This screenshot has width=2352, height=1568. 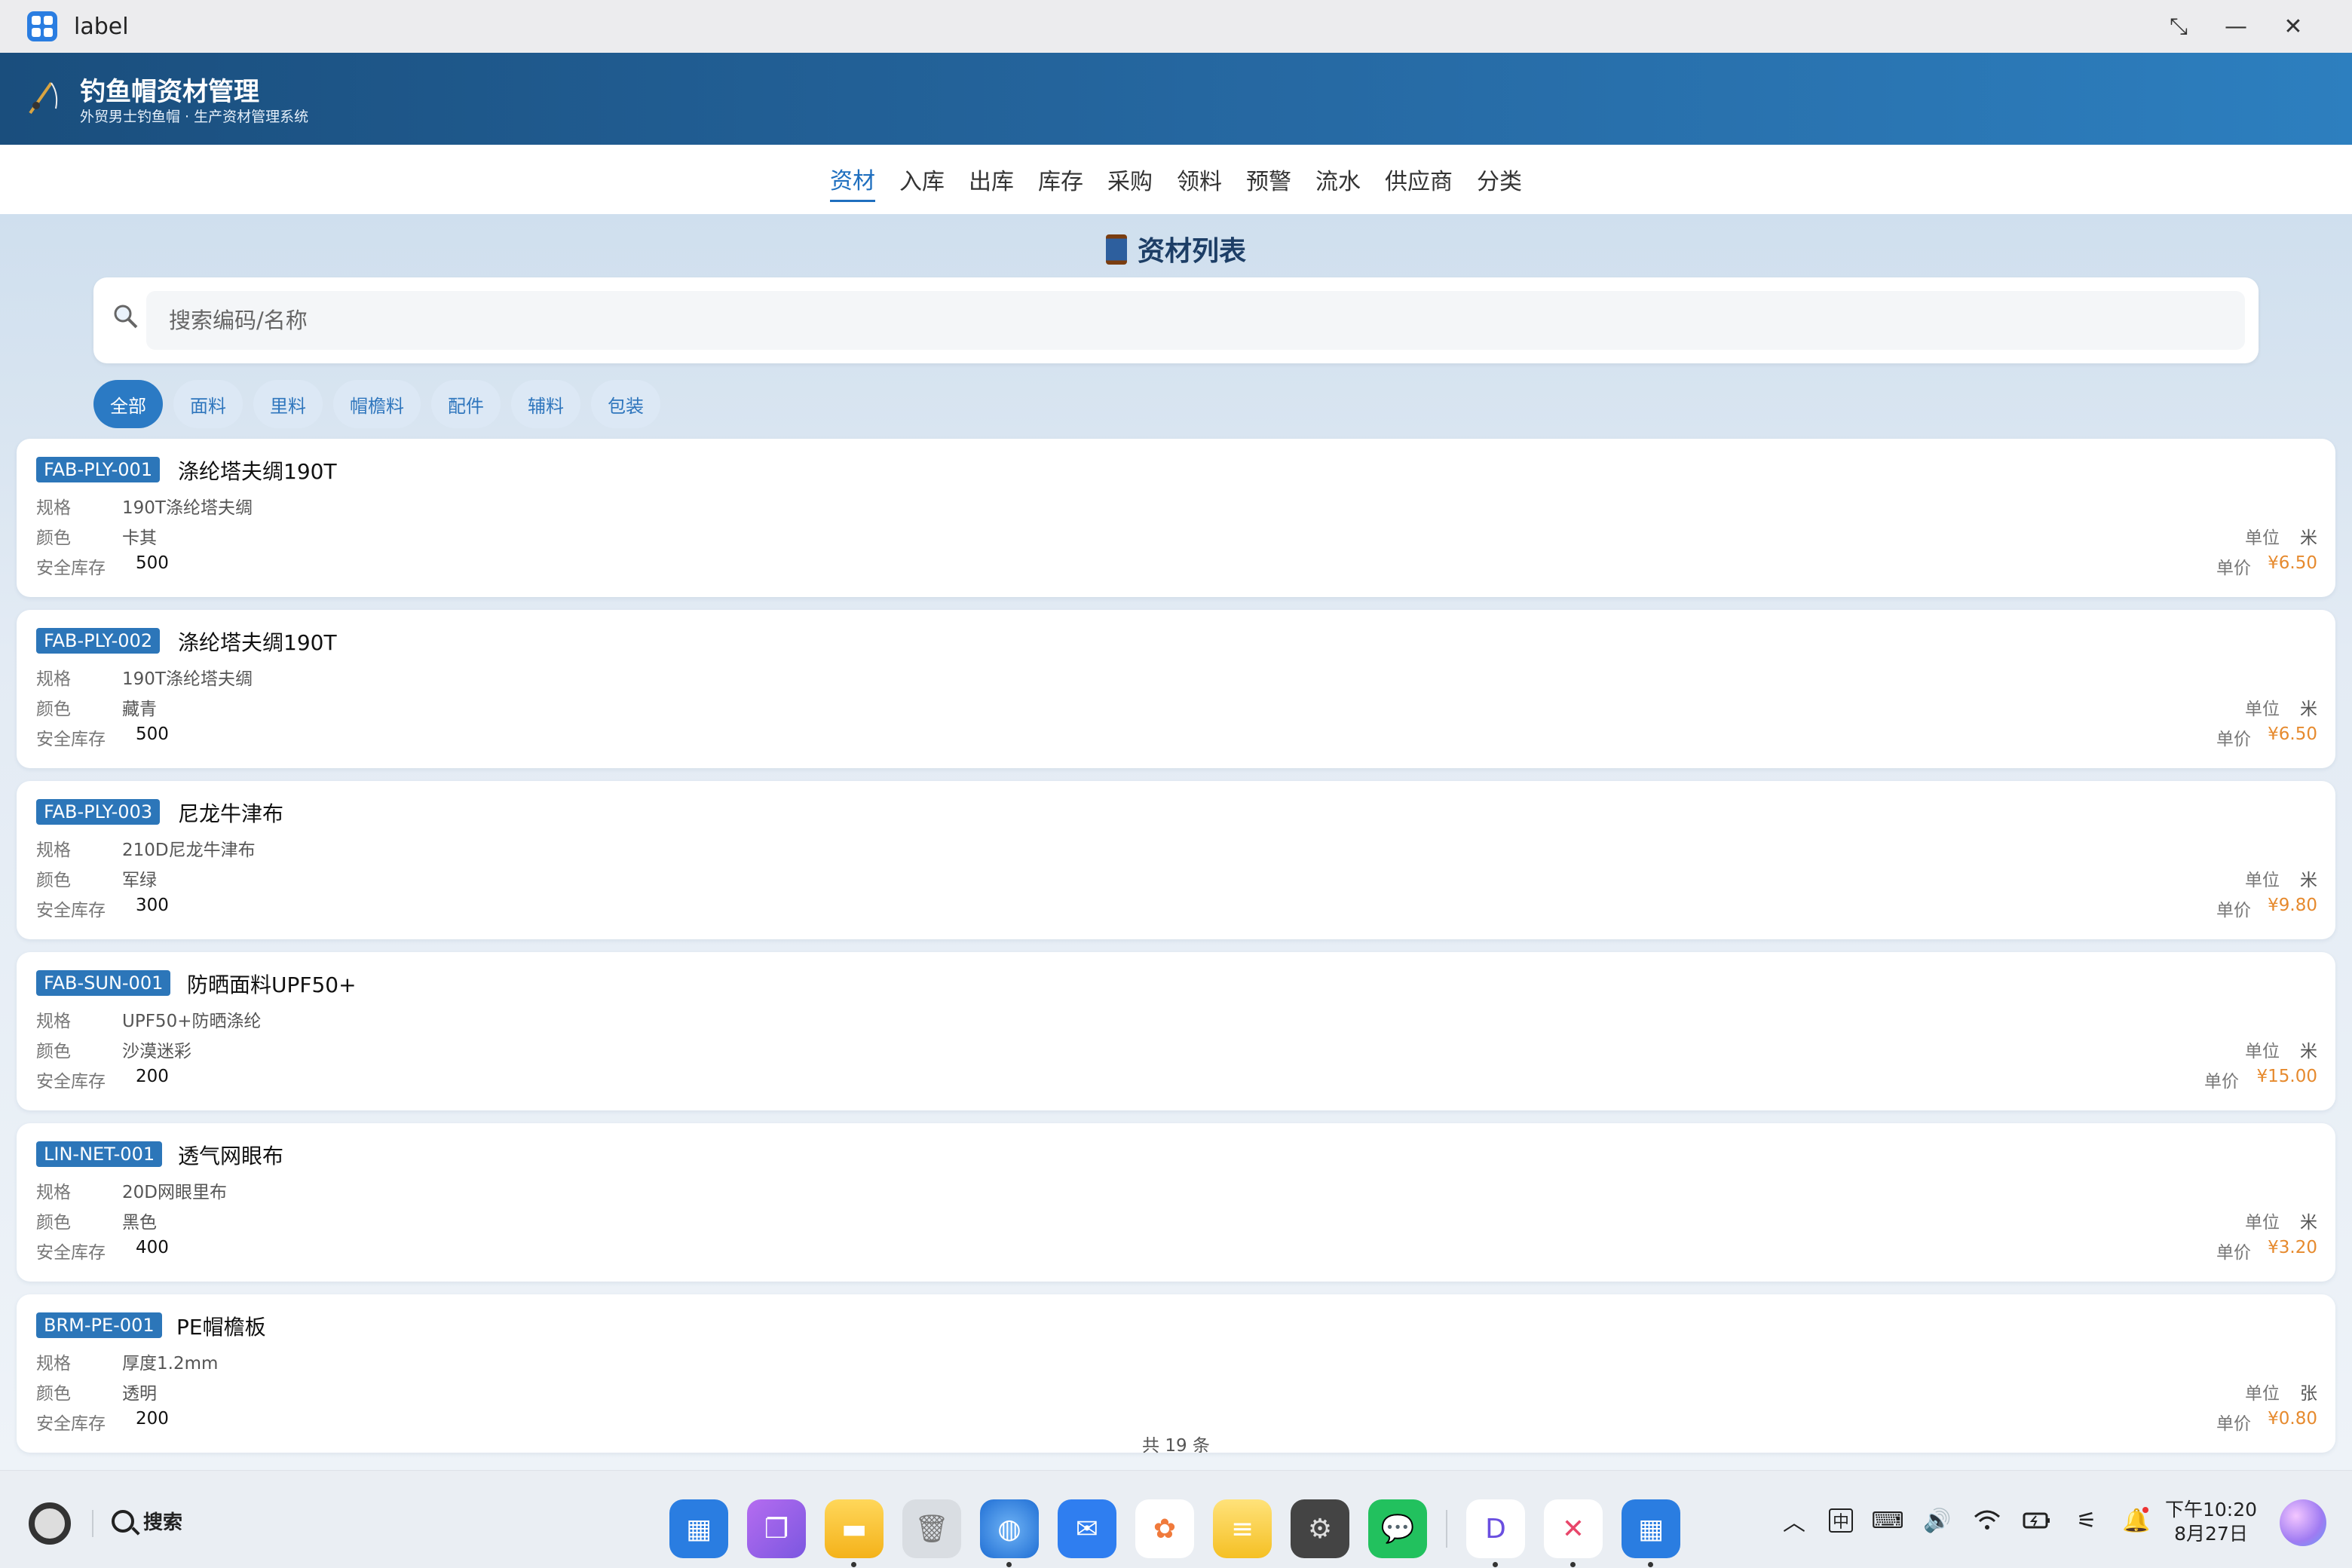 What do you see at coordinates (1651, 1533) in the screenshot?
I see `label-app-icon: ▦` at bounding box center [1651, 1533].